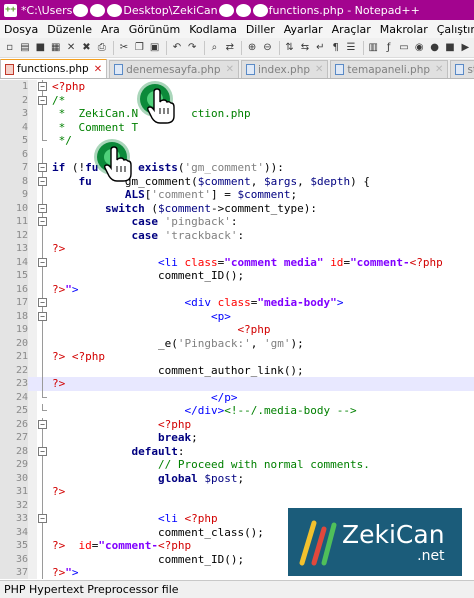 Image resolution: width=474 pixels, height=598 pixels. Describe the element at coordinates (213, 29) in the screenshot. I see `menu-item: Kodlama` at that location.